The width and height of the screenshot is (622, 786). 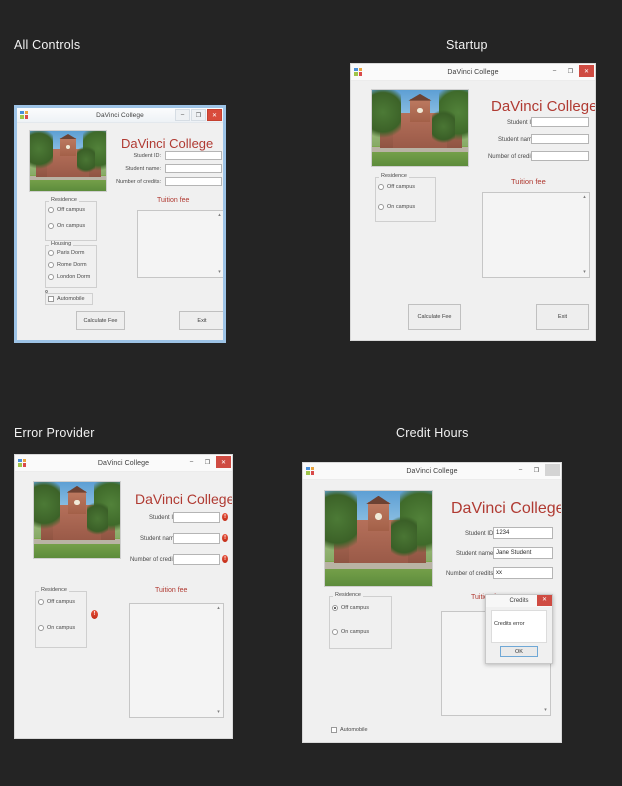 I want to click on titlebar-credit-hours: DaVinci College – ❐, so click(x=432, y=471).